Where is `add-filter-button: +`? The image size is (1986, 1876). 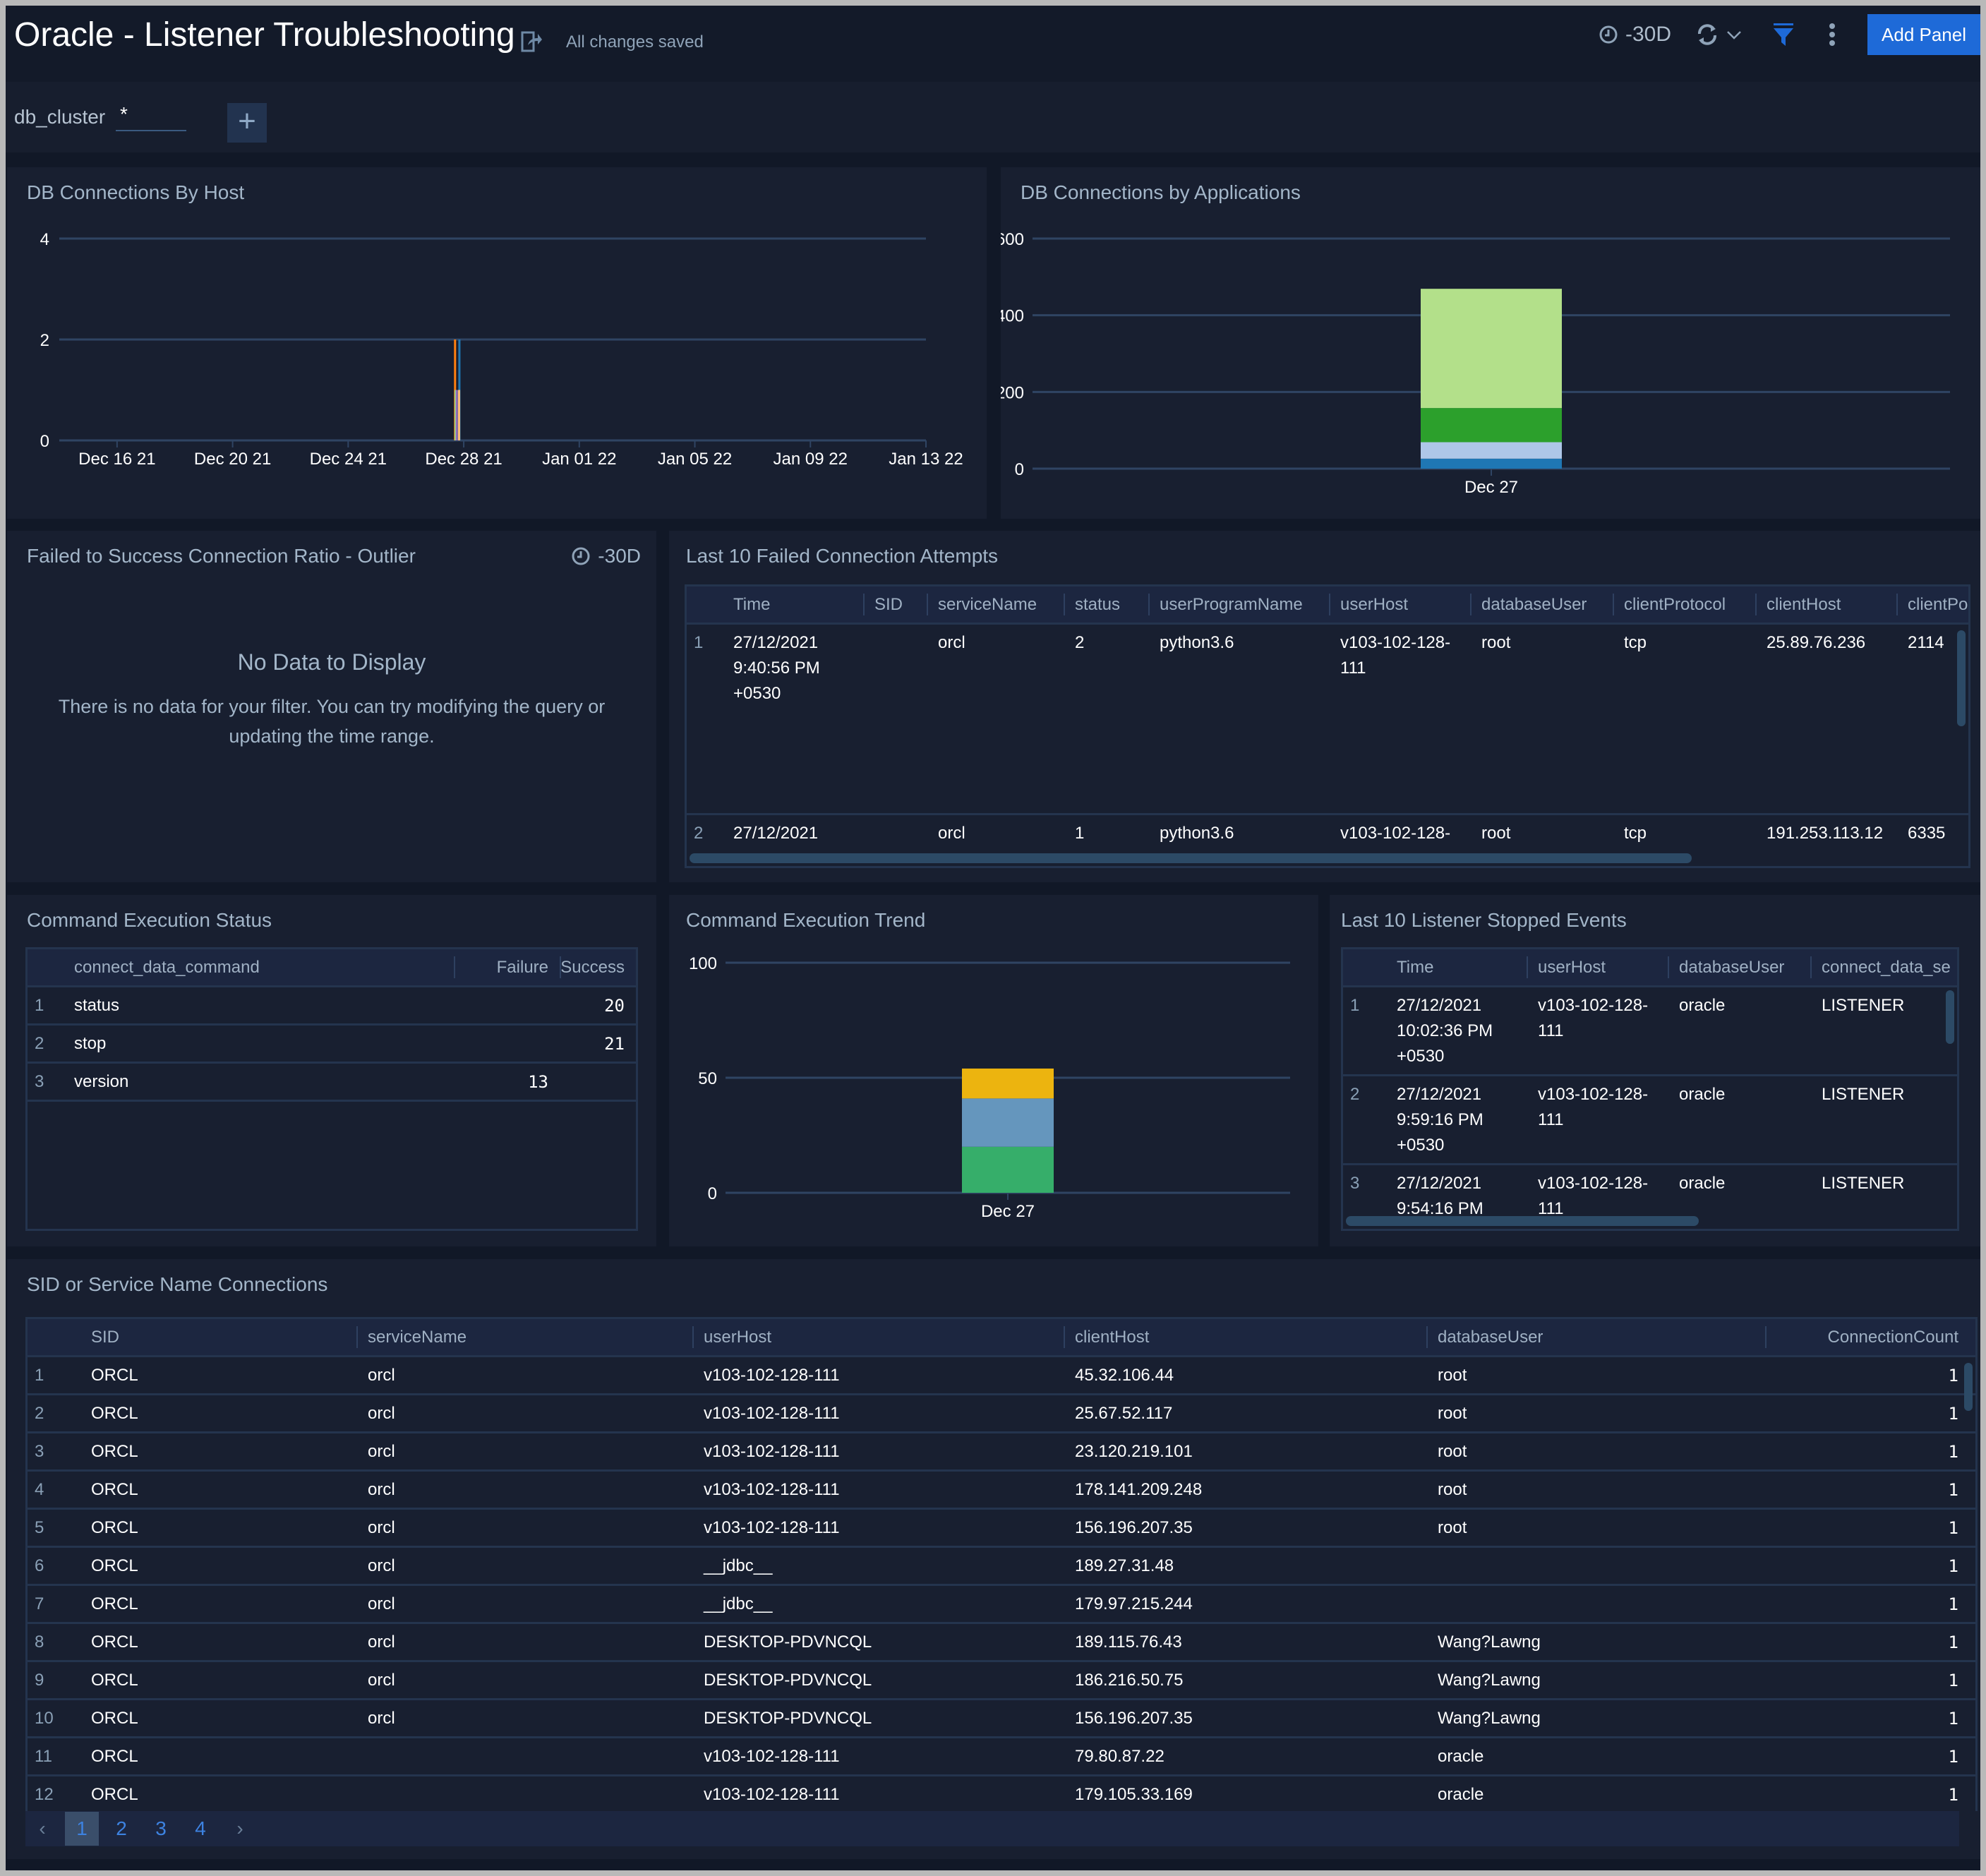
add-filter-button: + is located at coordinates (247, 123).